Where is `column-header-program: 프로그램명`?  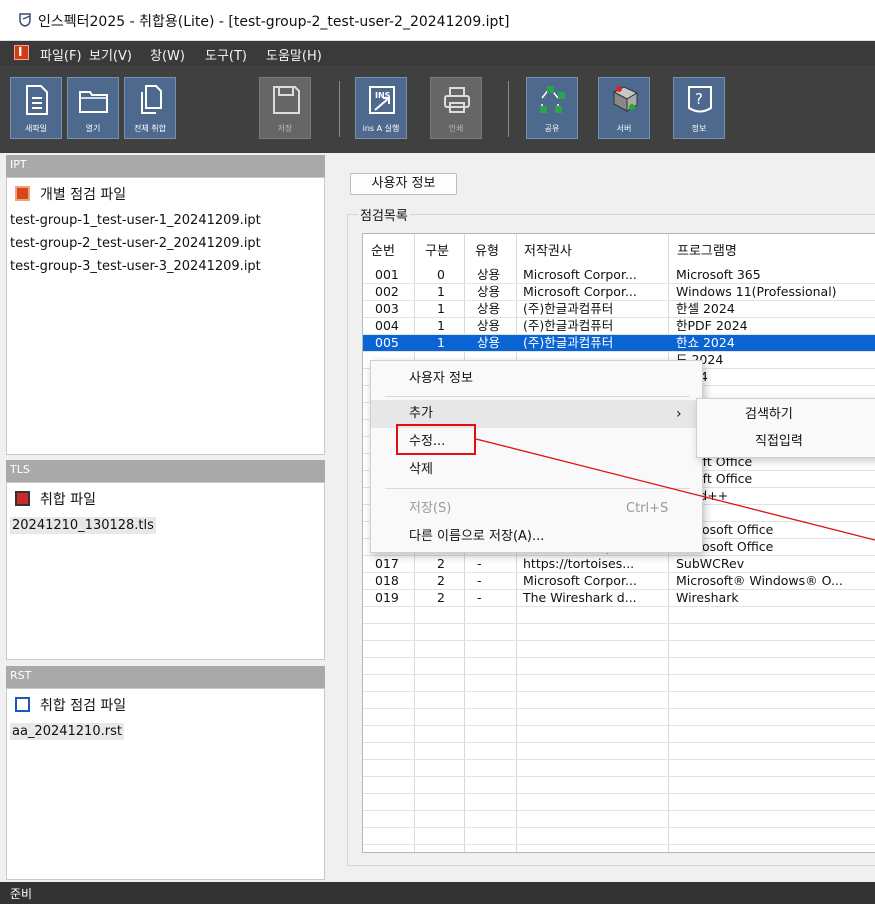
column-header-program: 프로그램명 is located at coordinates (707, 249).